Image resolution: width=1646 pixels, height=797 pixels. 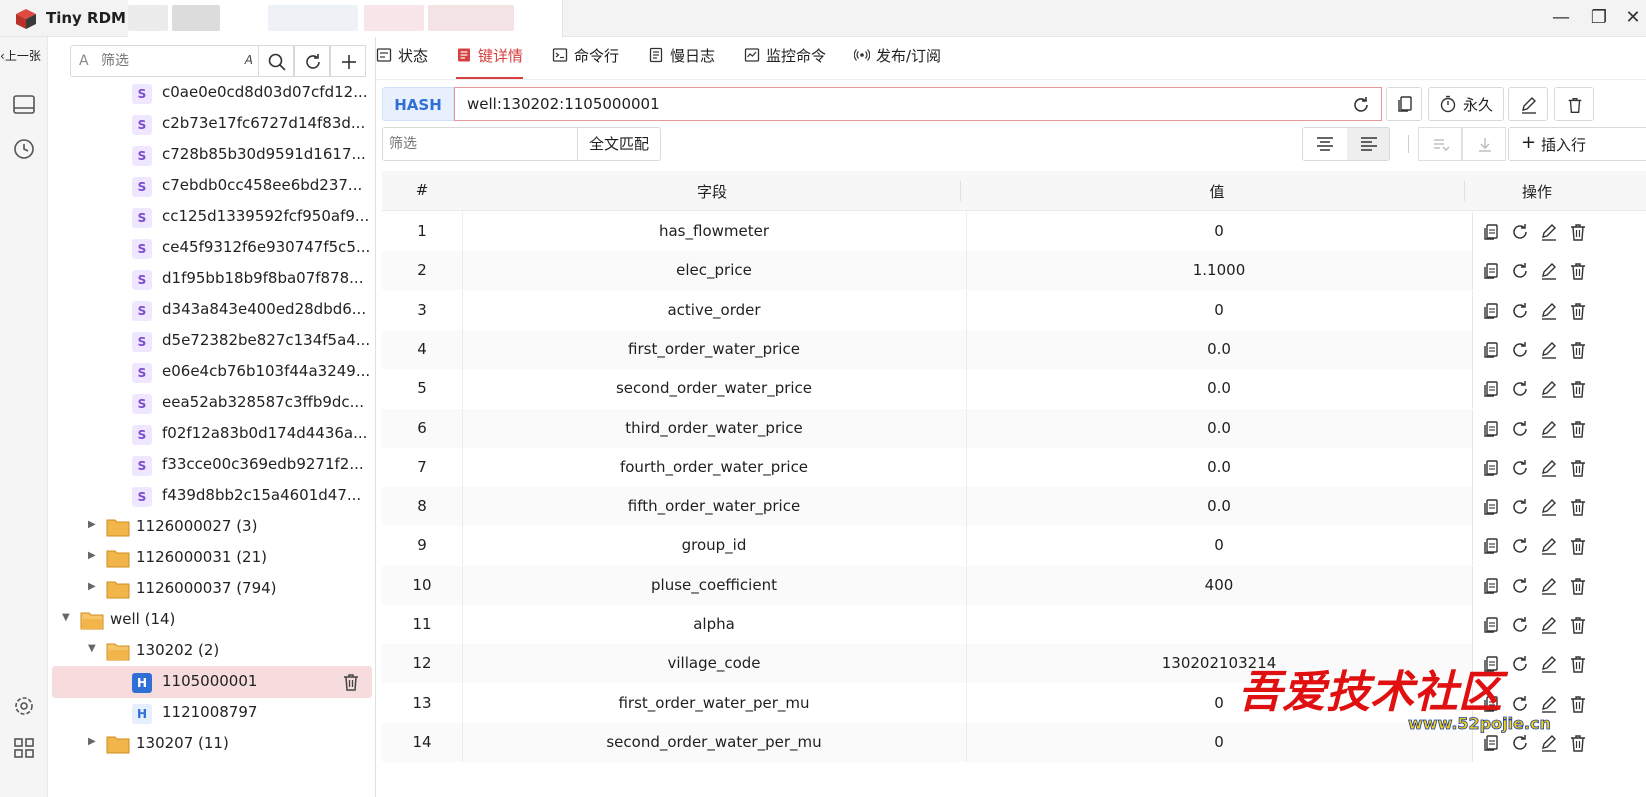 I want to click on close-icon: ✕, so click(x=1633, y=18).